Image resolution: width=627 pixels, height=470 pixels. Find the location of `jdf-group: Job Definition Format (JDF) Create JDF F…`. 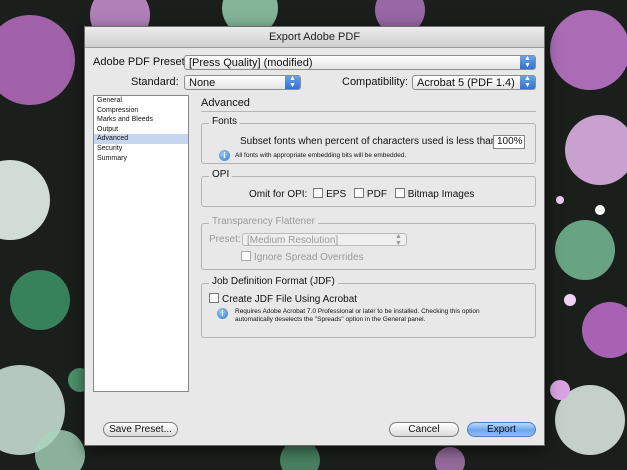

jdf-group: Job Definition Format (JDF) Create JDF F… is located at coordinates (368, 307).